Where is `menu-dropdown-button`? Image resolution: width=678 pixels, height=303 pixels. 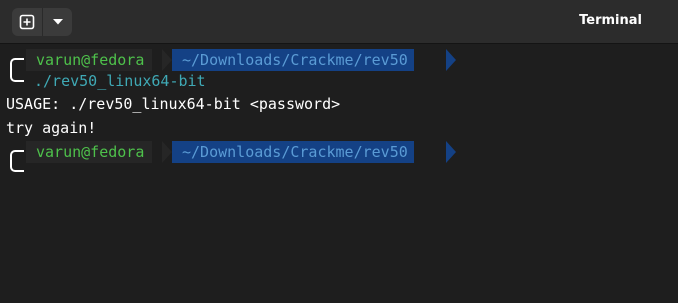 menu-dropdown-button is located at coordinates (57, 22).